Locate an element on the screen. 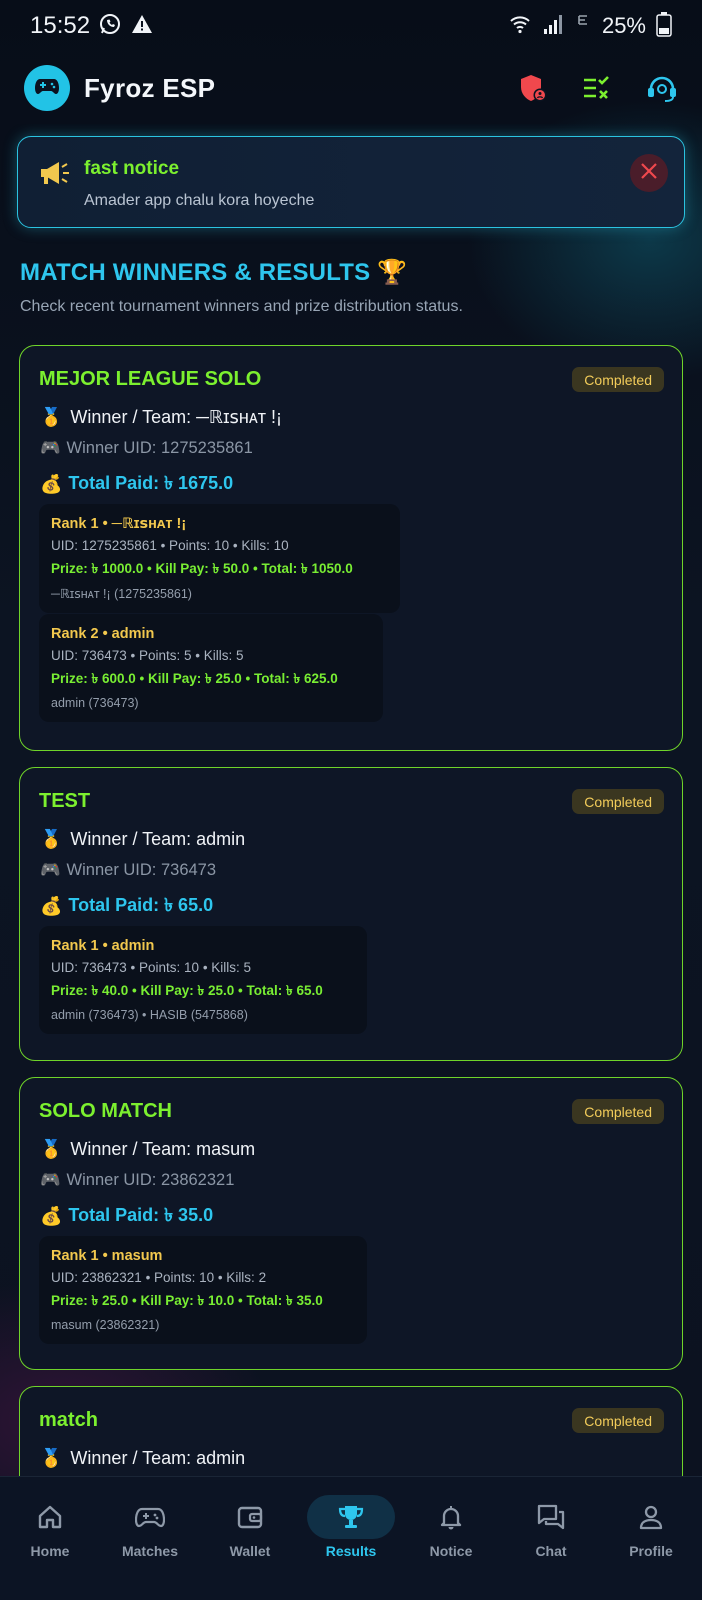 This screenshot has width=702, height=1600. rank-stats: UID: 23862321 • Points: 10 • Kills: 2 is located at coordinates (159, 1277).